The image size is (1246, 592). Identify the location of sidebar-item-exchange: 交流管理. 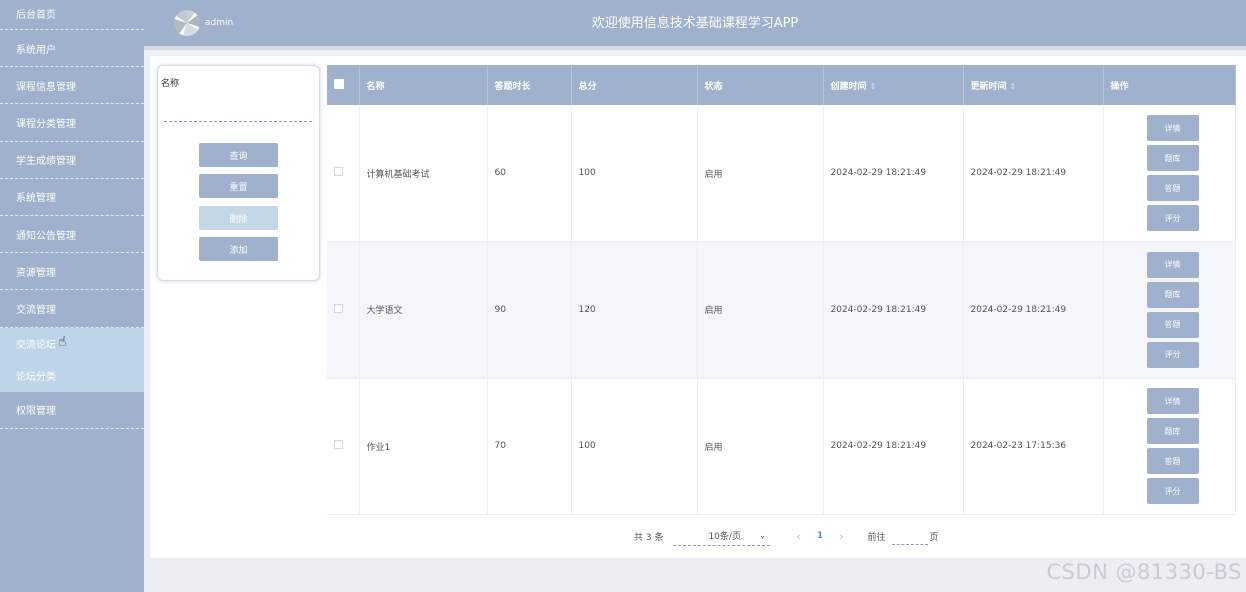
(72, 309).